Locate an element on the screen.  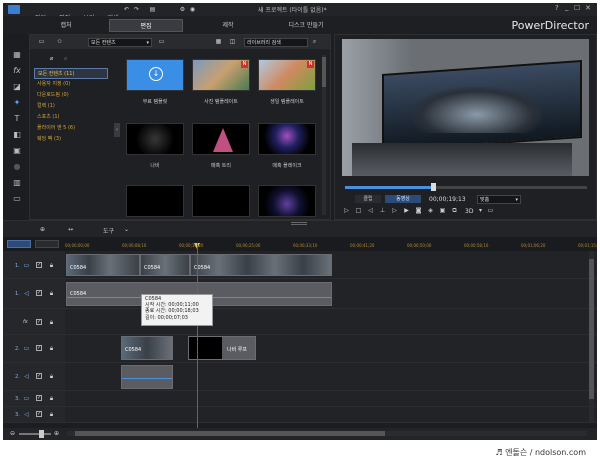
search-icon: ⌕ is located at coordinates (314, 41).